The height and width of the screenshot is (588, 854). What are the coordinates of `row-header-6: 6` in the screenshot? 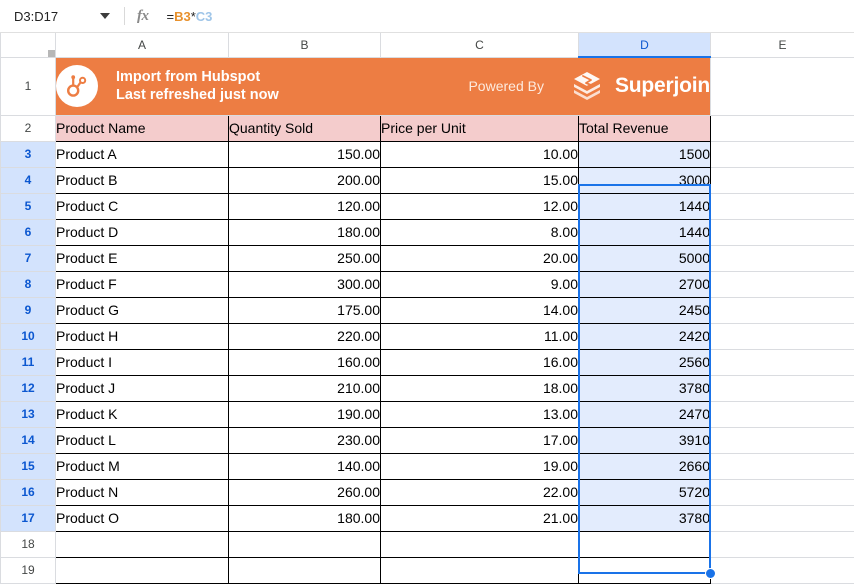 It's located at (28, 232).